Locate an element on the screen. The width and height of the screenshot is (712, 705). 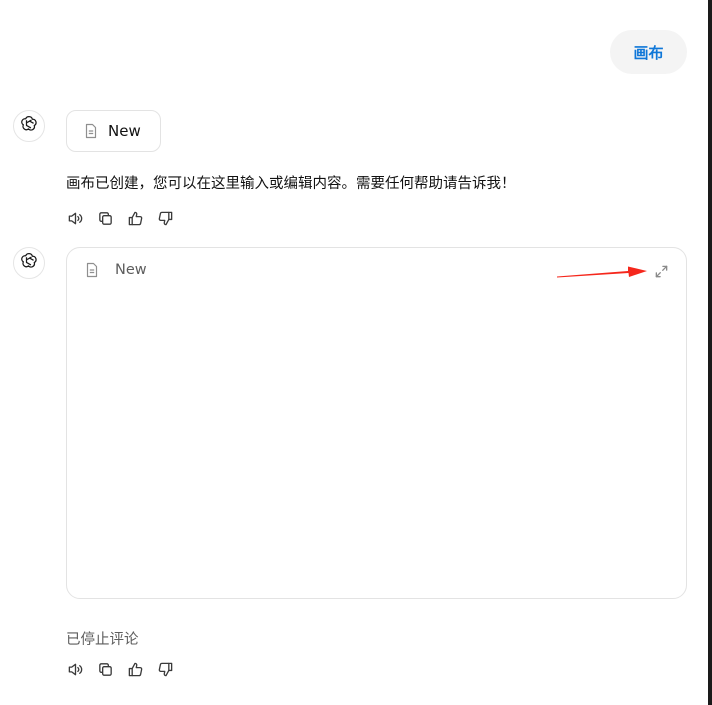
stopped-commenting-text: 已停止评论 is located at coordinates (102, 640).